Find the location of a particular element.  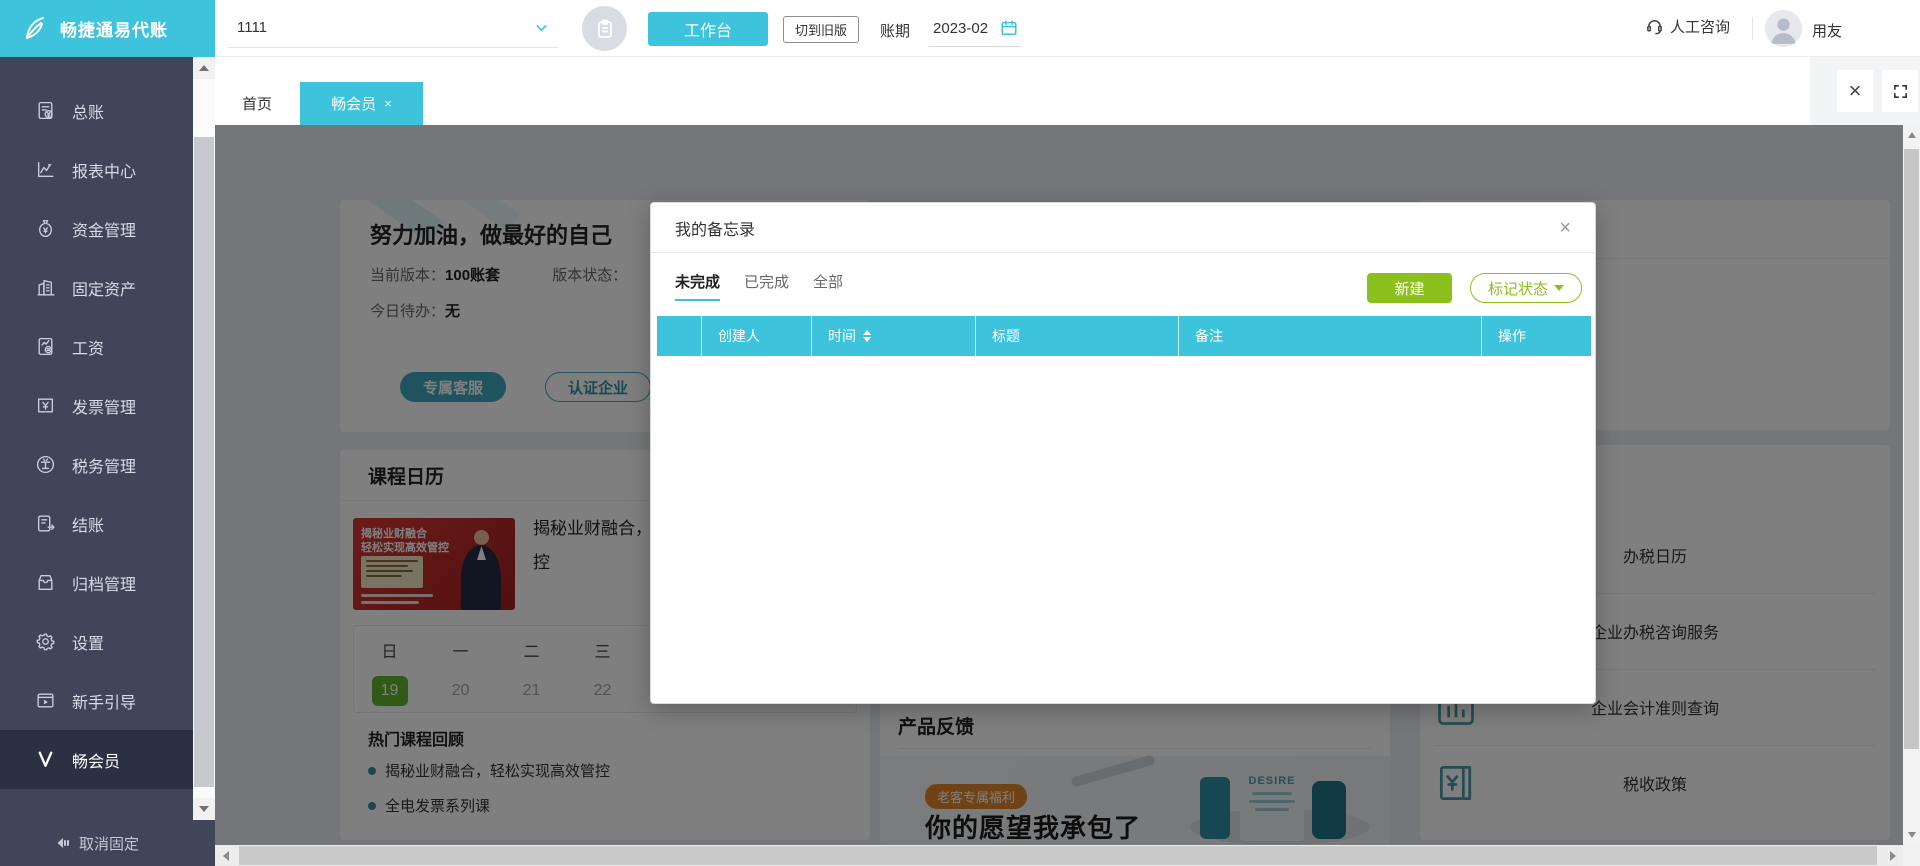

vertical-scrollbar-thumb is located at coordinates (1911, 449).